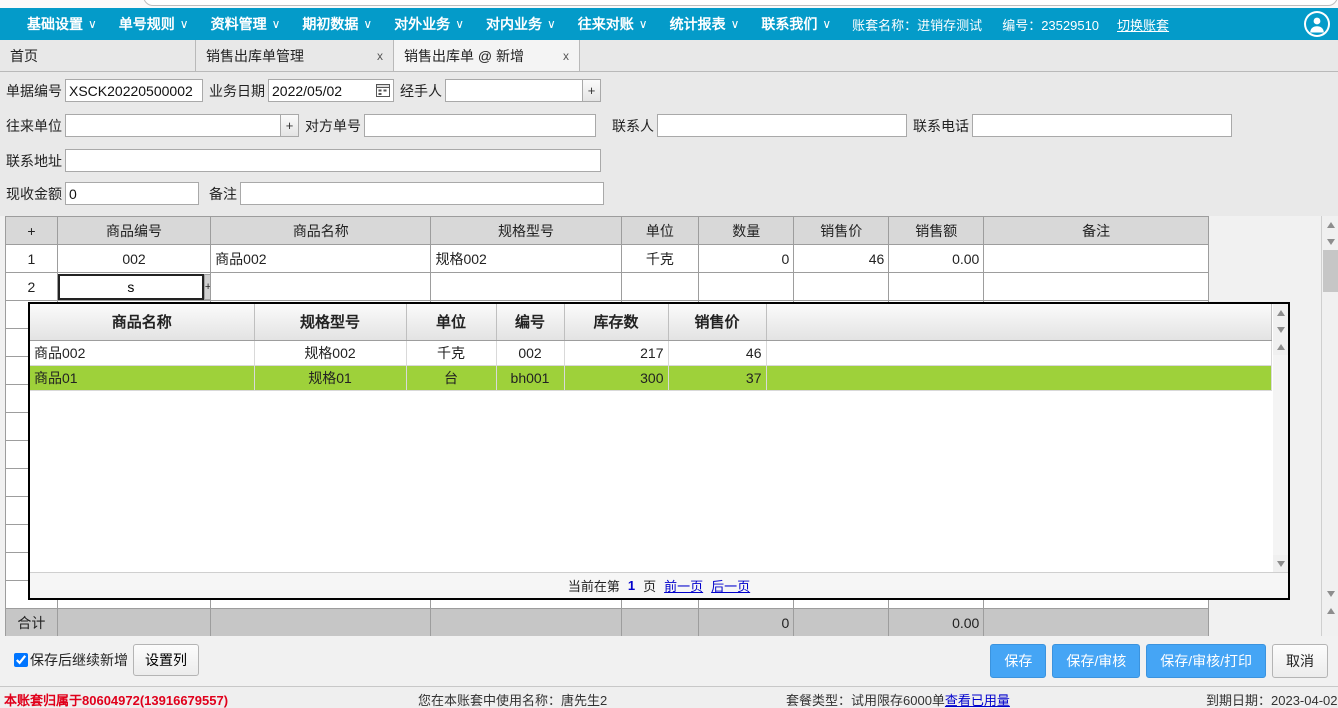  I want to click on total-name, so click(321, 622).